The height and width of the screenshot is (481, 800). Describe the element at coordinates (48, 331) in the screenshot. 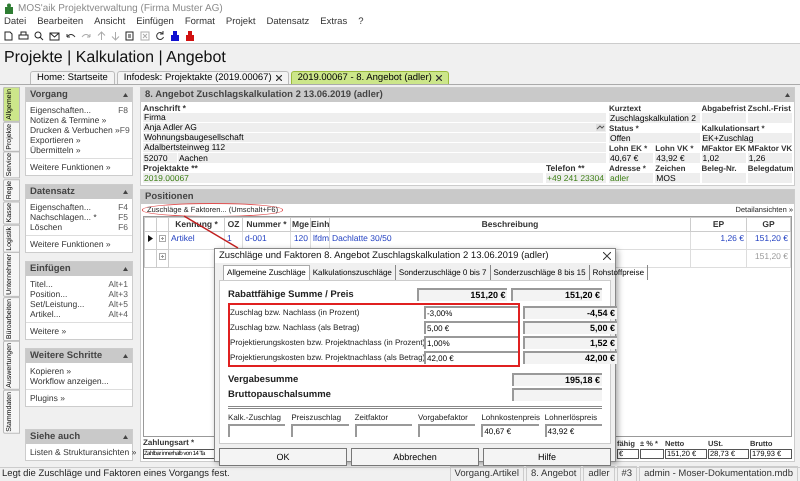

I see `menu-link: Weitere »` at that location.